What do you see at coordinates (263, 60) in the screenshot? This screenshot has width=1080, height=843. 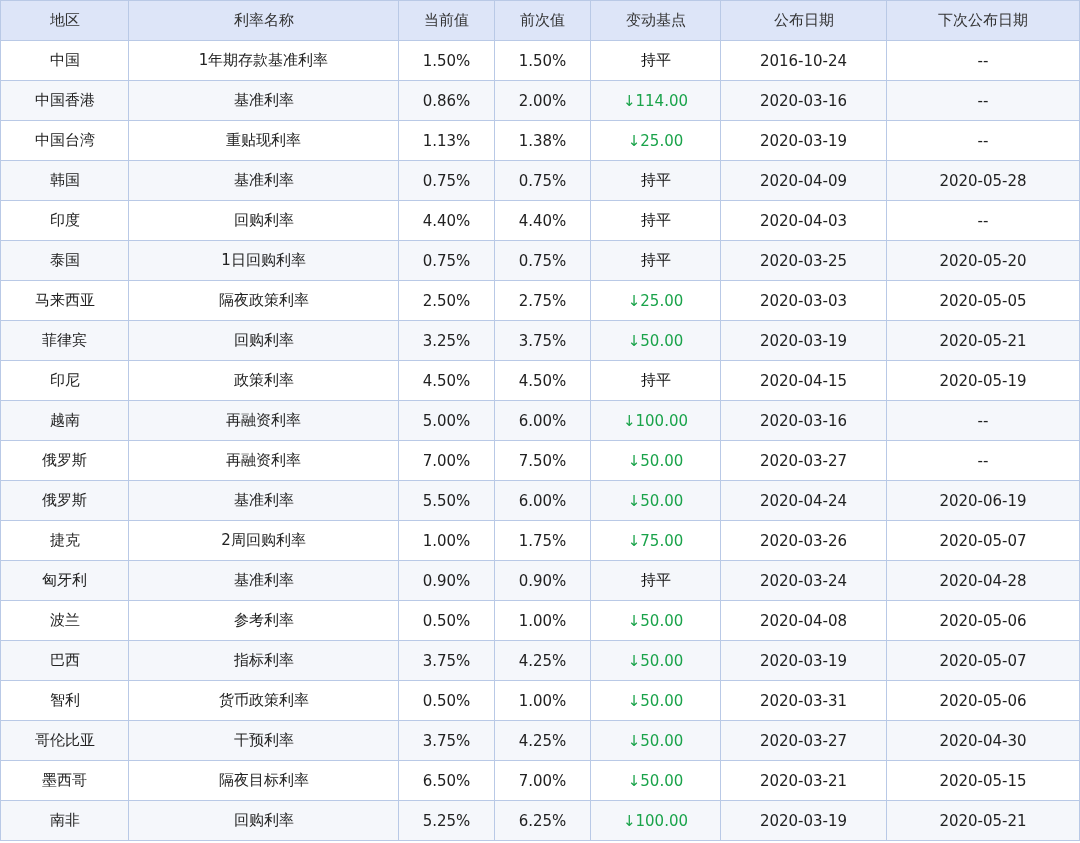 I see `table-cell: 1年期存款基准利率` at bounding box center [263, 60].